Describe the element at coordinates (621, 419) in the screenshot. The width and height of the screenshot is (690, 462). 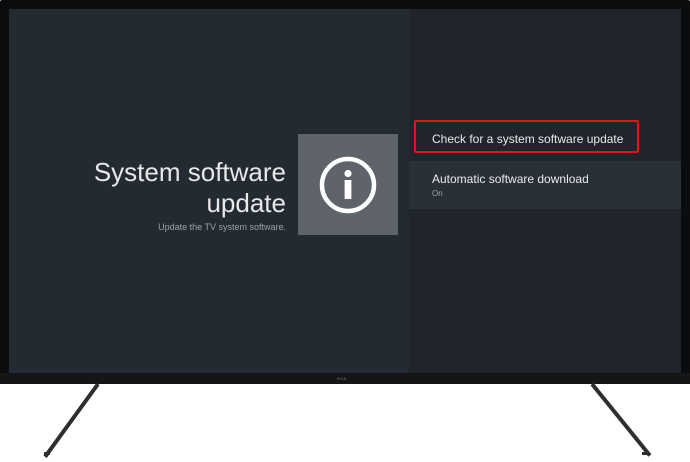
I see `tv-stand-leg-right` at that location.